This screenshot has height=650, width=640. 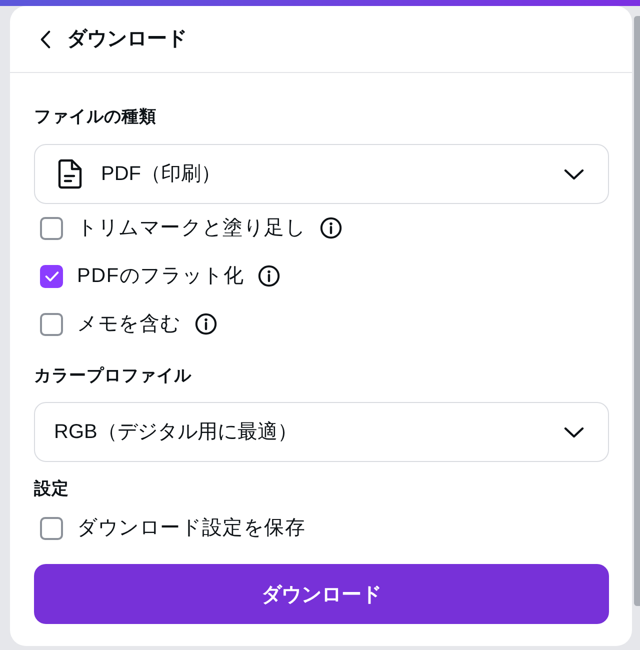 What do you see at coordinates (191, 528) in the screenshot?
I see `option-label: ダウンロード設定を保存` at bounding box center [191, 528].